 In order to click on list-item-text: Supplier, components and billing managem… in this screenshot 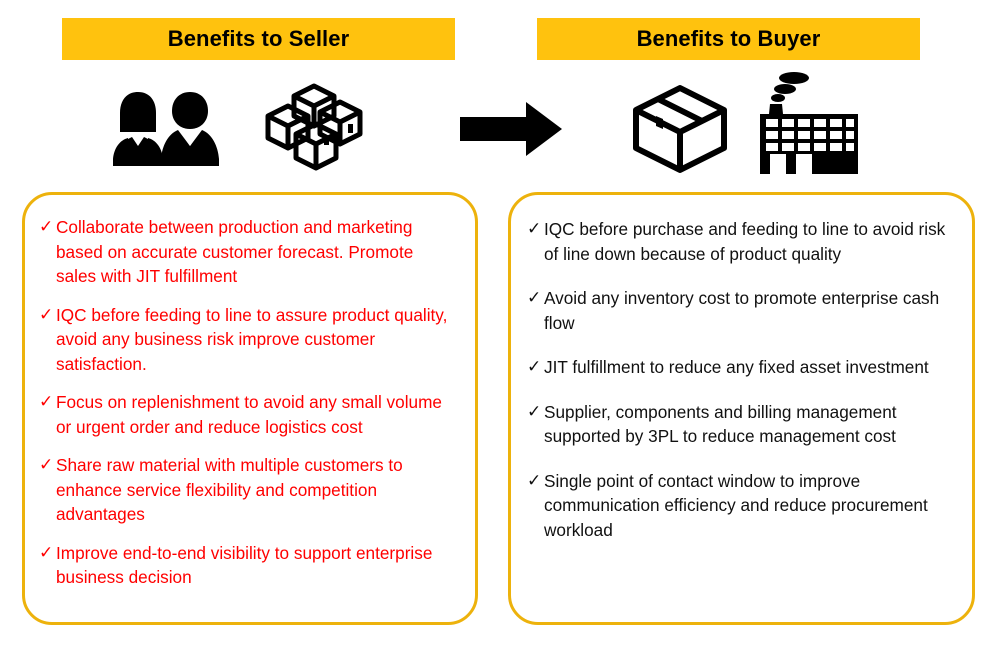, I will do `click(720, 424)`.